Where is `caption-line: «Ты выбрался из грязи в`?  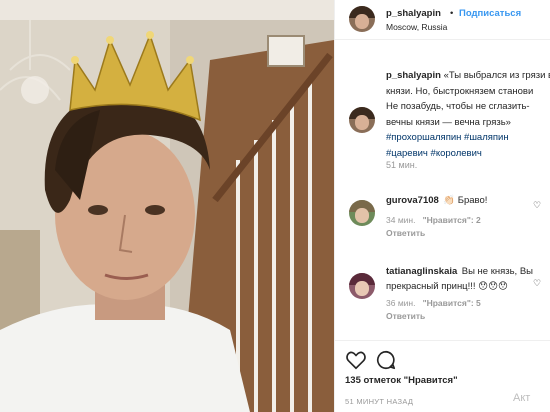
caption-line: «Ты выбрался из грязи в is located at coordinates (496, 75).